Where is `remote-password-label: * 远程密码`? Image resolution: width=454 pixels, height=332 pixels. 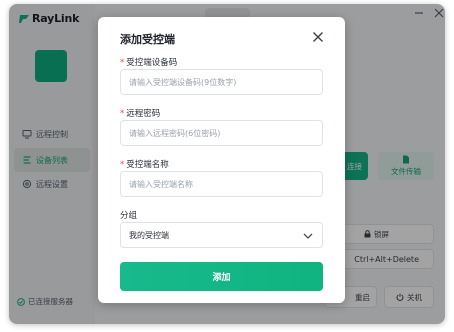
remote-password-label: * 远程密码 is located at coordinates (140, 113).